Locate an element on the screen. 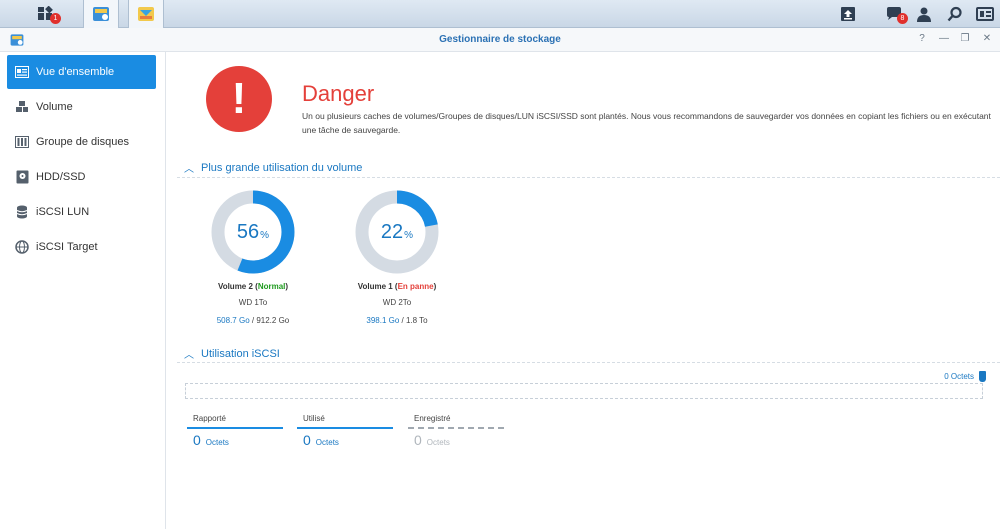 This screenshot has height=529, width=1000. iscsi-stat-used: Utilisé 0 Octets is located at coordinates (345, 431).